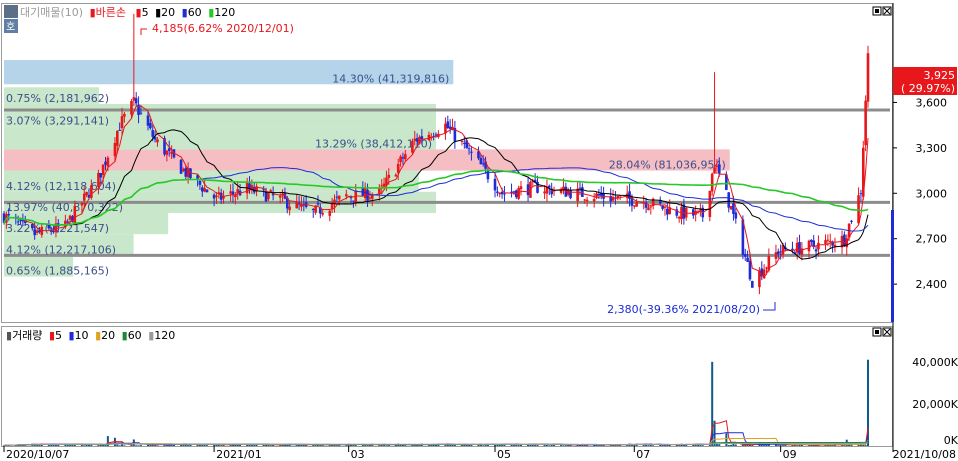  What do you see at coordinates (145, 12) in the screenshot?
I see `legend-ma5: 5` at bounding box center [145, 12].